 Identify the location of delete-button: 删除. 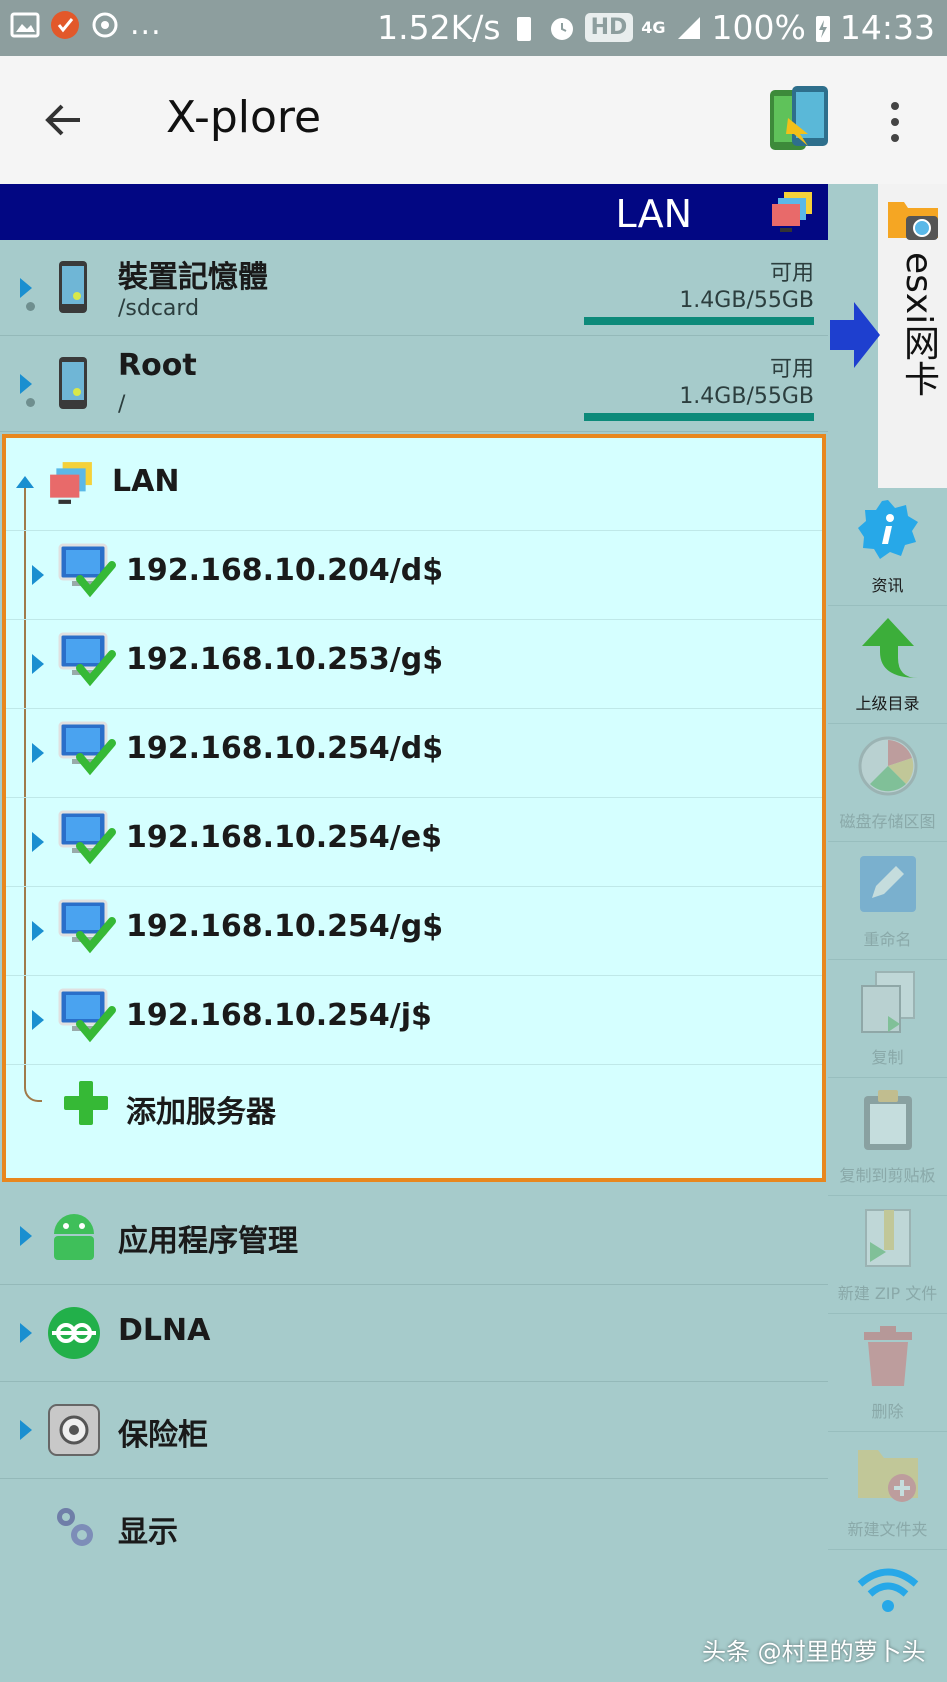
(887, 1373).